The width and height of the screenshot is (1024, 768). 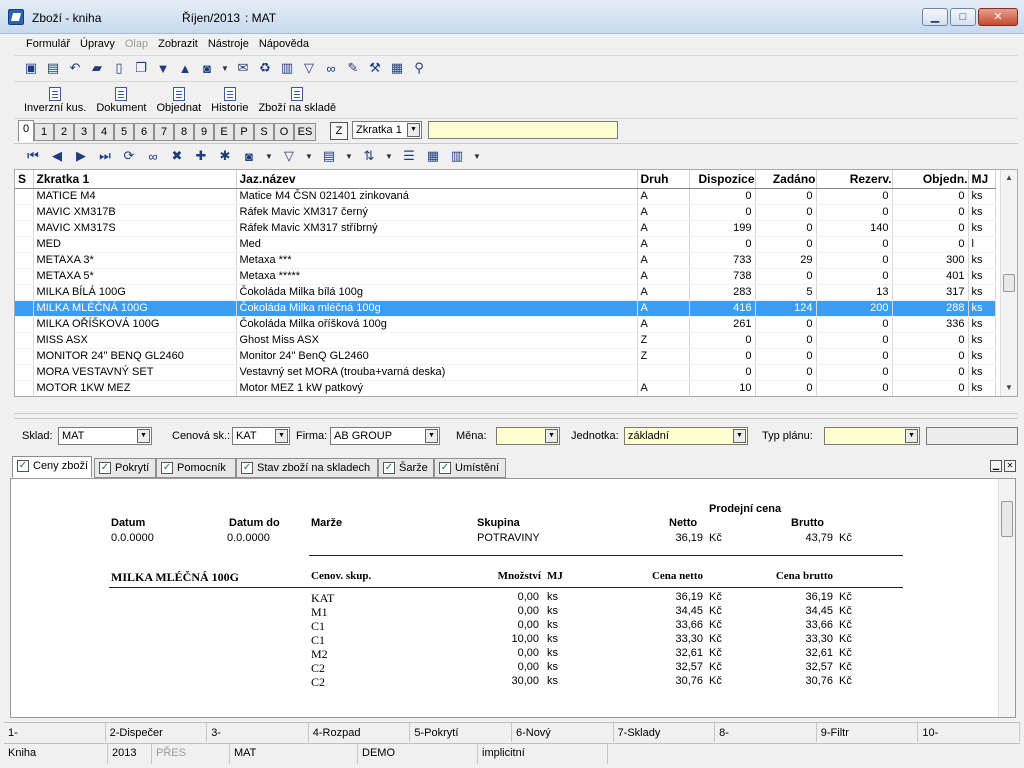 What do you see at coordinates (144, 132) in the screenshot?
I see `tab-6: 6` at bounding box center [144, 132].